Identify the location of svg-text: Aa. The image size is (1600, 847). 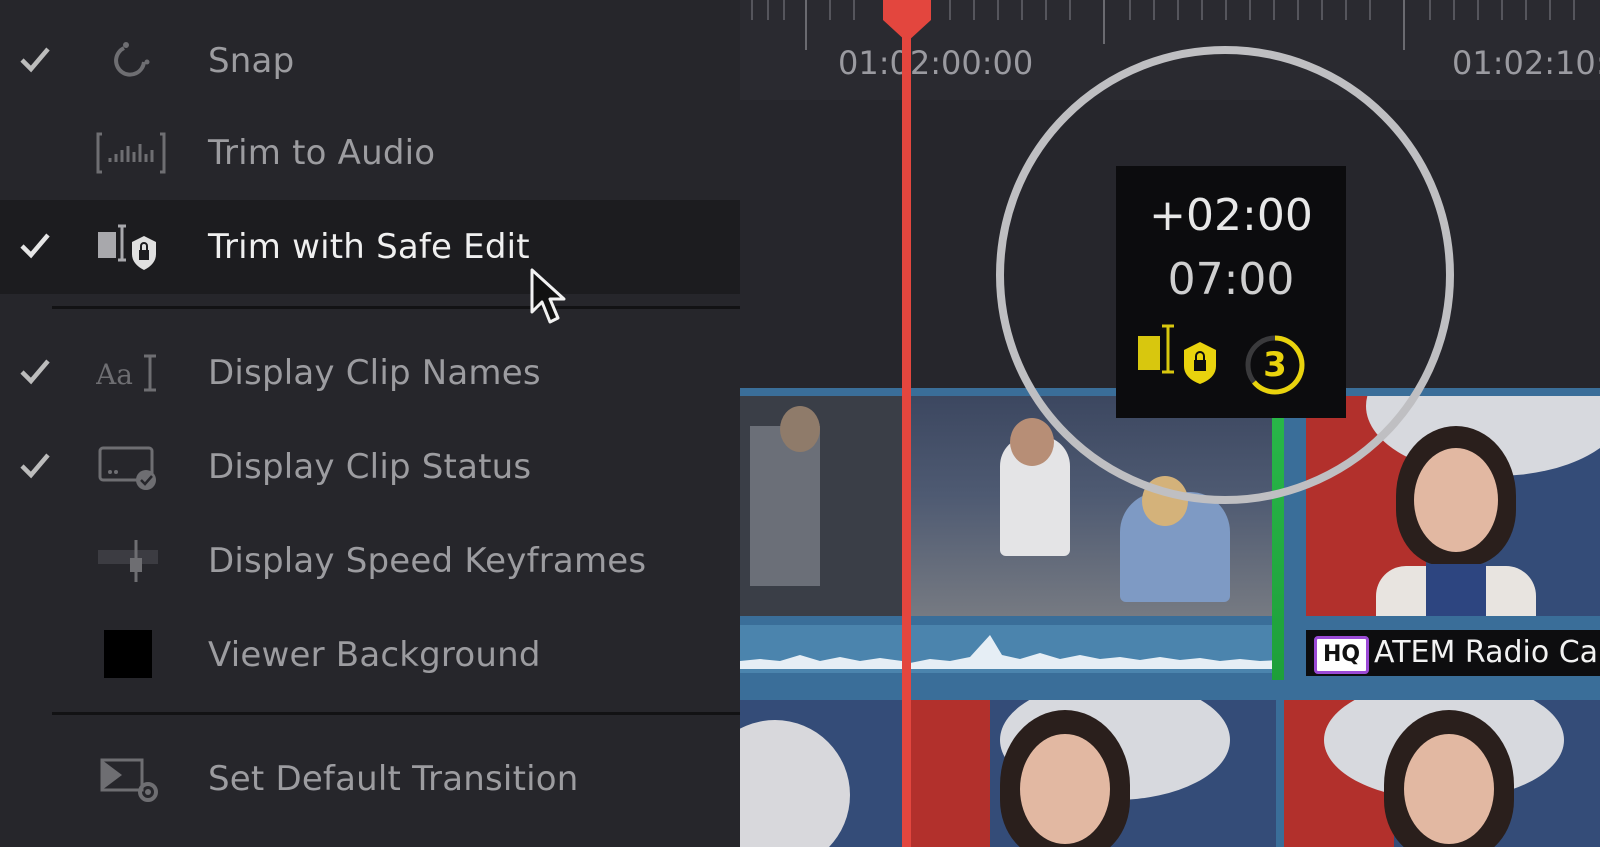
(114, 374).